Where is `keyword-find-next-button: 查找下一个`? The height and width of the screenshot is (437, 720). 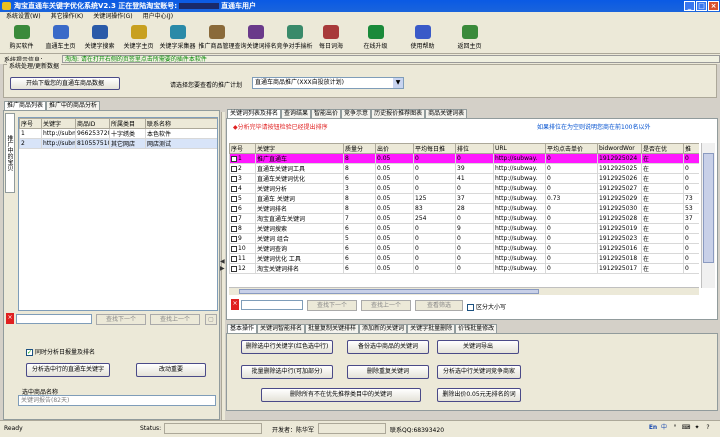
keyword-find-next-button: 查找下一个 is located at coordinates (332, 305).